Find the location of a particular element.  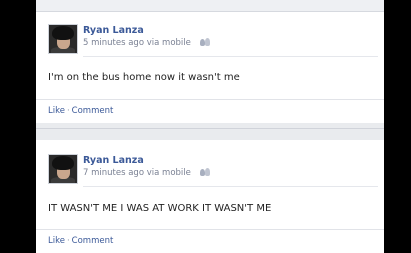

status-text: I'm on the bus home now it wasn't me is located at coordinates (144, 77).